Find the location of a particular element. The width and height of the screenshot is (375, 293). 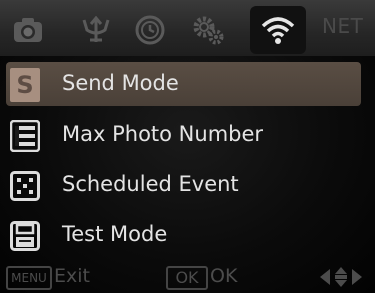

menu-item-label: Max Photo Number is located at coordinates (163, 134).